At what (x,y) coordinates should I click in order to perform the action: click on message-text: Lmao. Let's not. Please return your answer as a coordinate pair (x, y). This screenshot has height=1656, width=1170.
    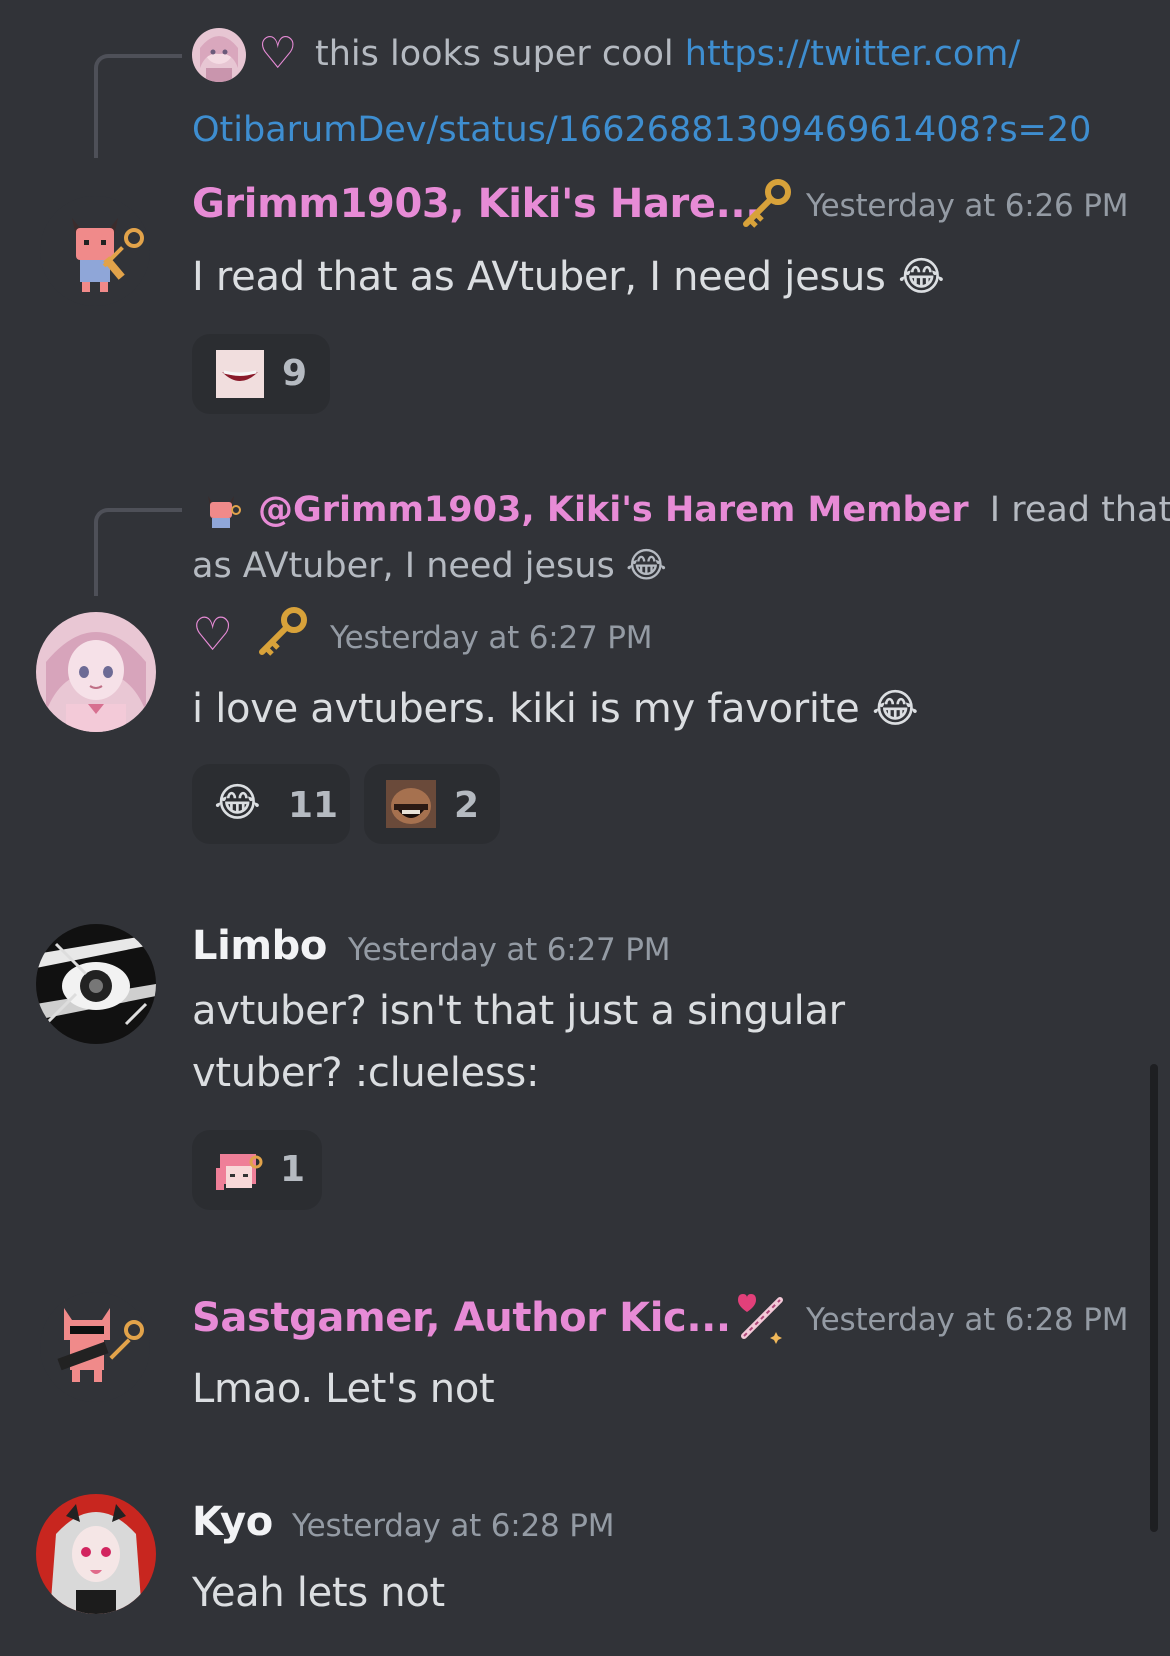
    Looking at the image, I should click on (343, 1389).